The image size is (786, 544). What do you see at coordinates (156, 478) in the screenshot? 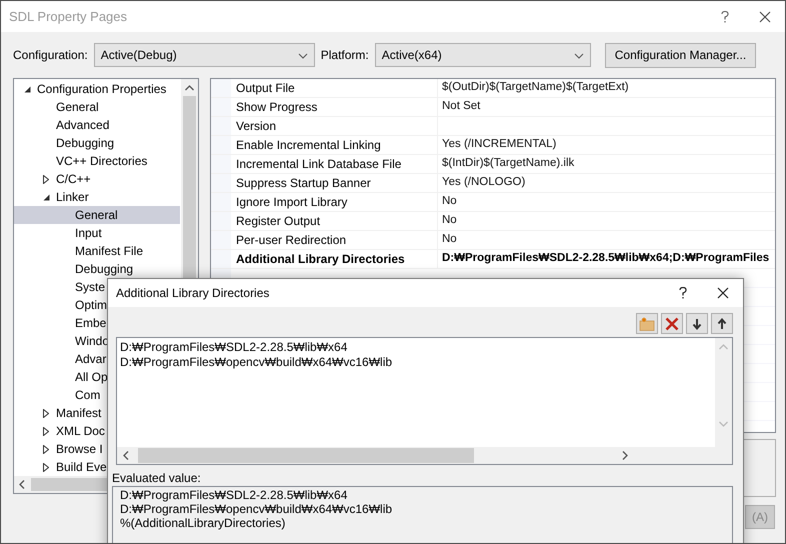
I see `evaluated-value-label: Evaluated value:` at bounding box center [156, 478].